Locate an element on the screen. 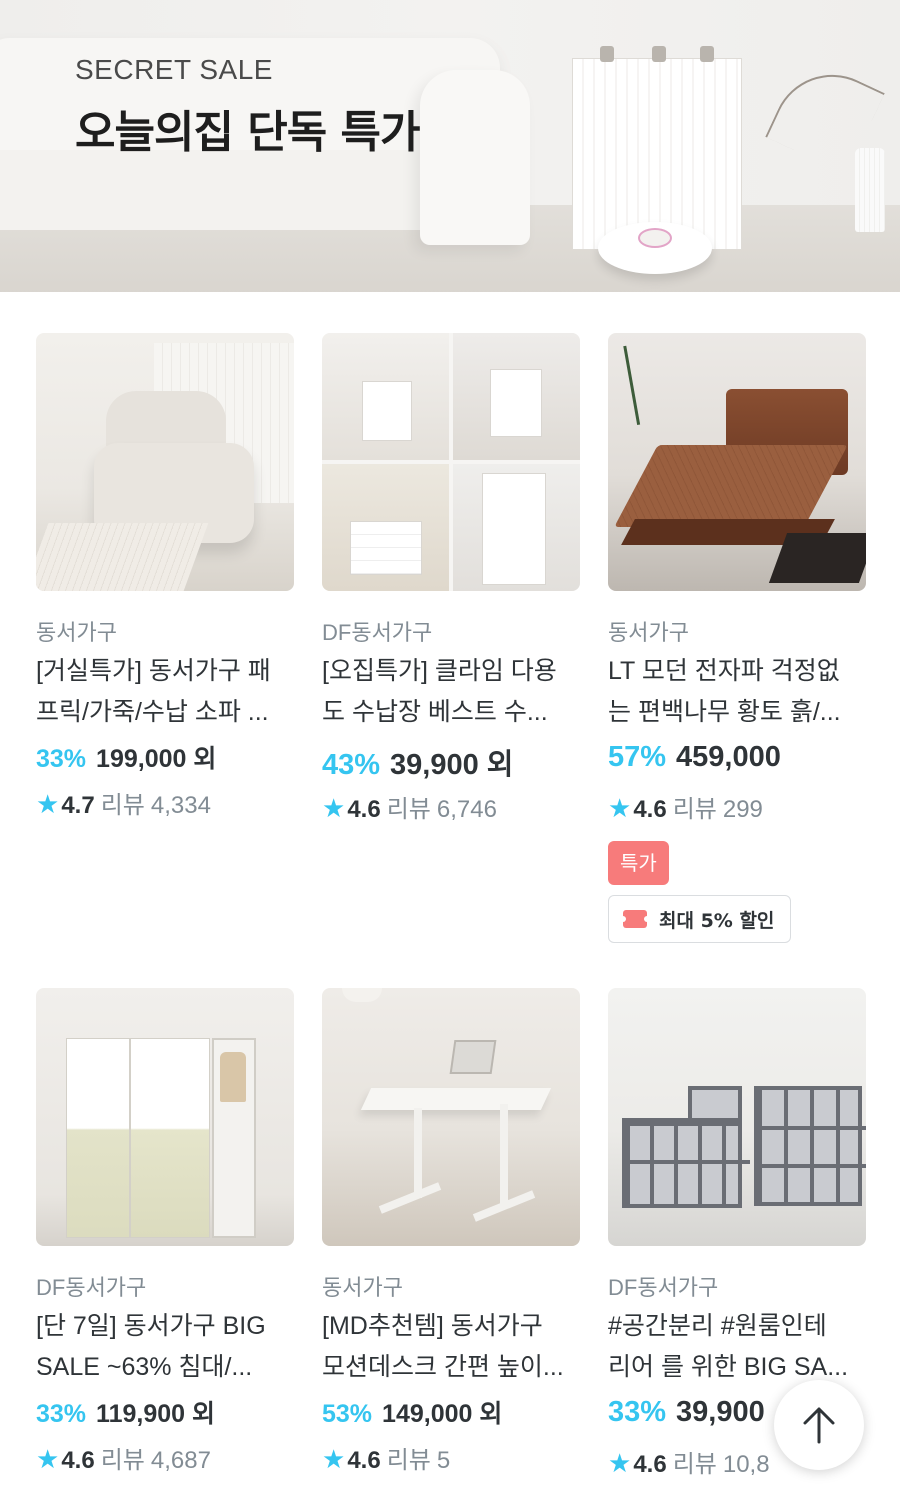  price-row: 33% 199,000 외 is located at coordinates (126, 757).